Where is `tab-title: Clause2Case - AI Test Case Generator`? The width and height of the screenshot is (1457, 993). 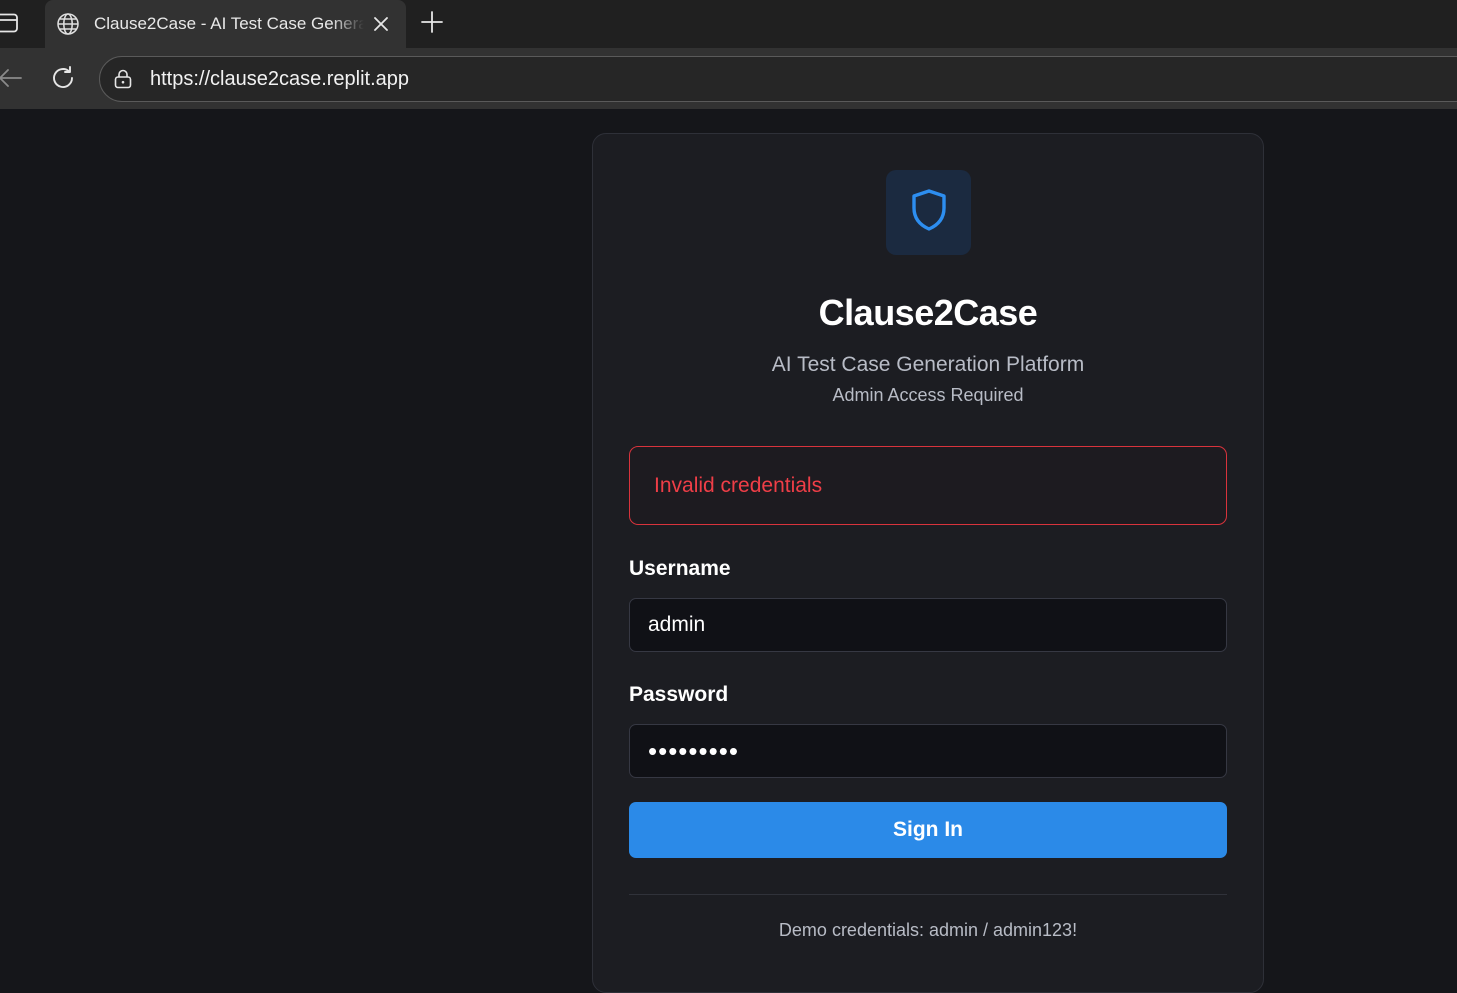
tab-title: Clause2Case - AI Test Case Generator is located at coordinates (229, 23).